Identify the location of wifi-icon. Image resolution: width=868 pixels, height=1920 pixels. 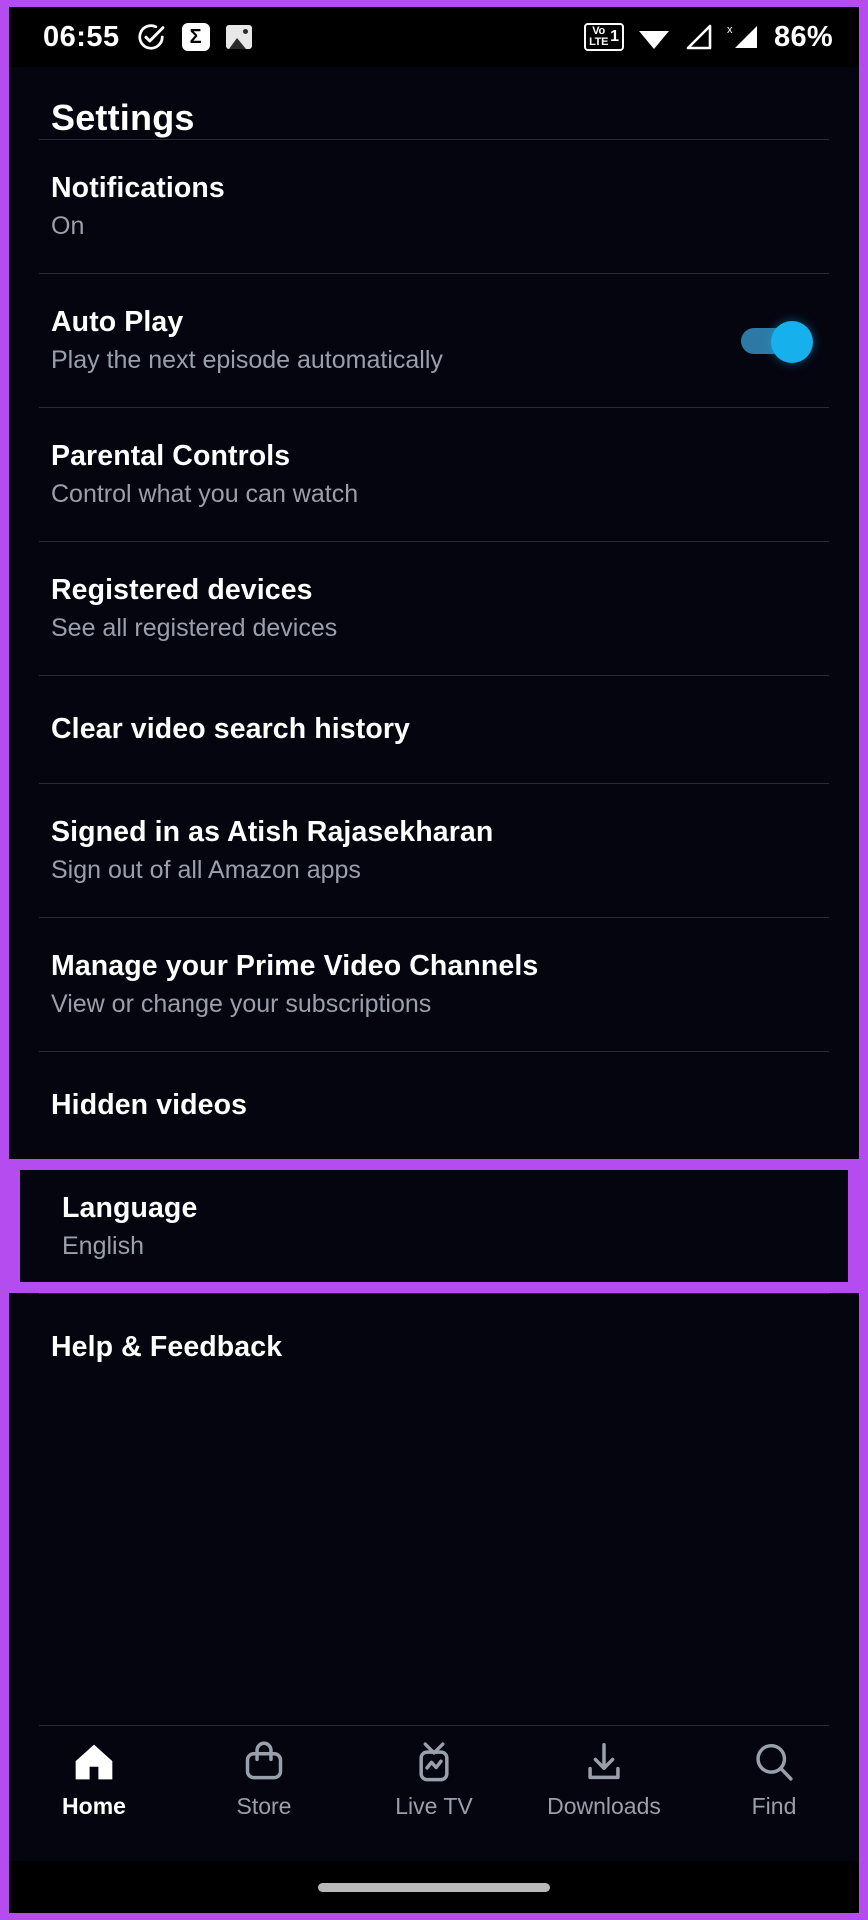
(654, 37).